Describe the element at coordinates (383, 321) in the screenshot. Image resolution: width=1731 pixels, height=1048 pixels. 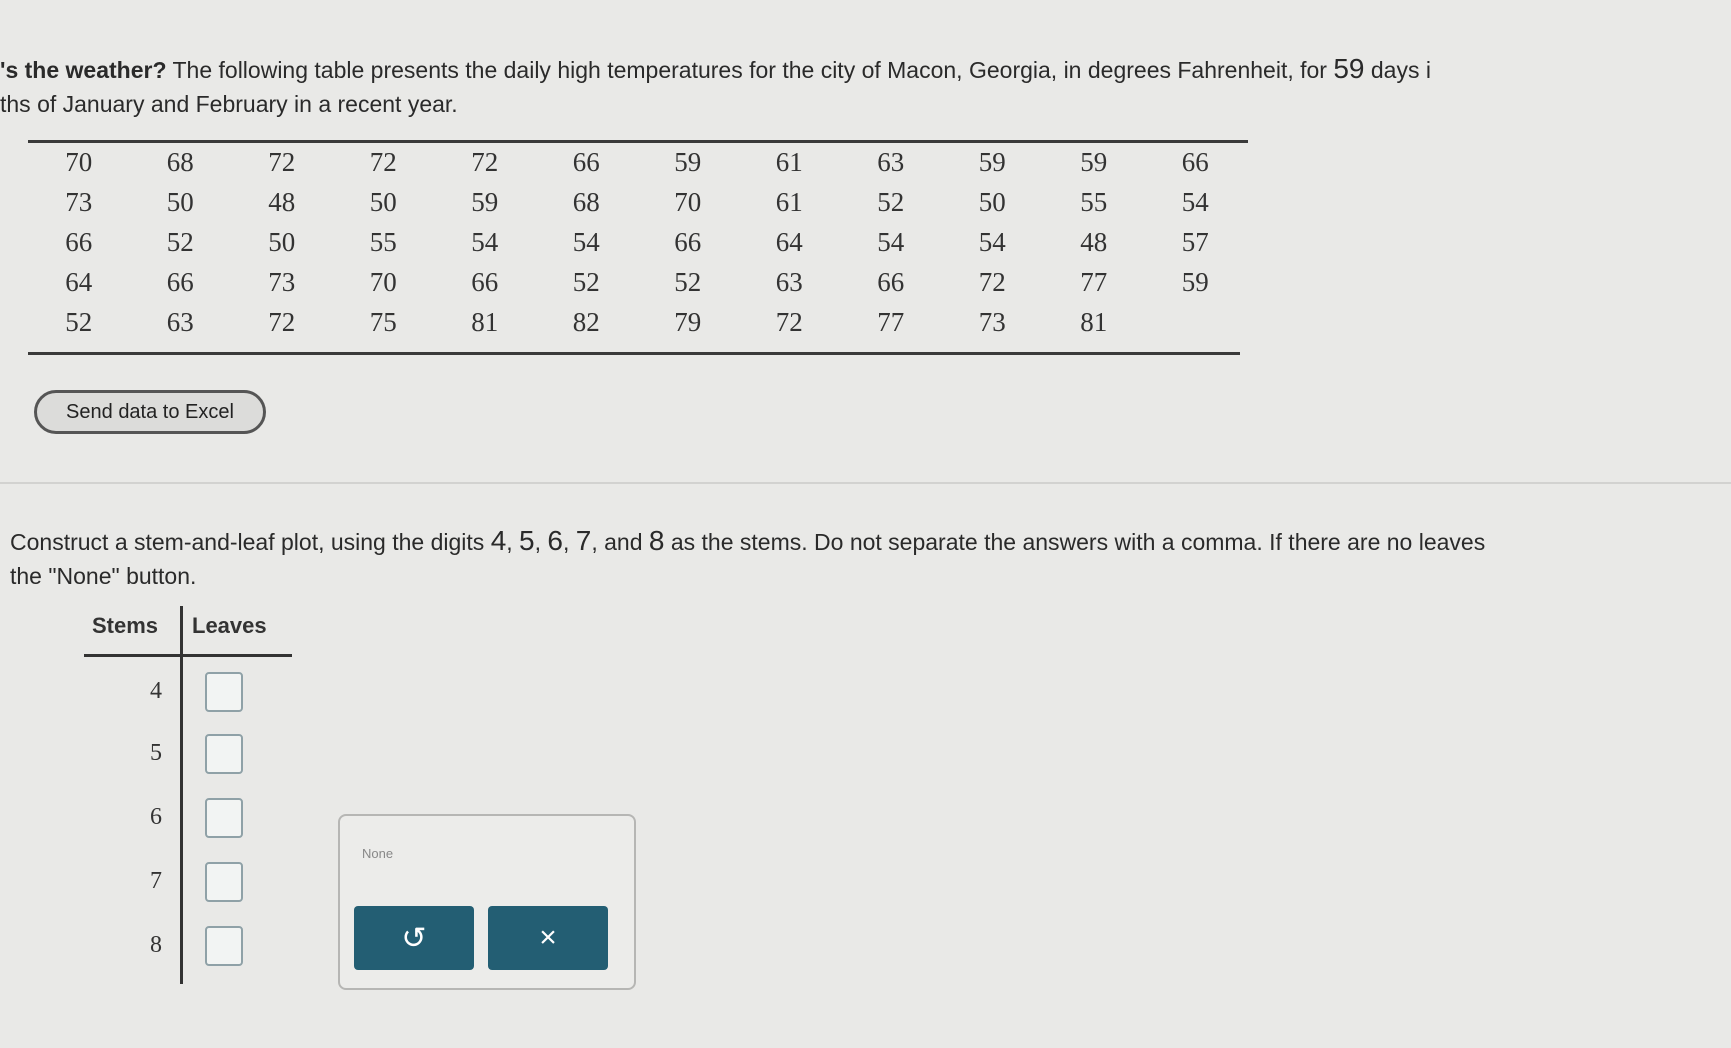
I see `temperature-cell: 75` at that location.